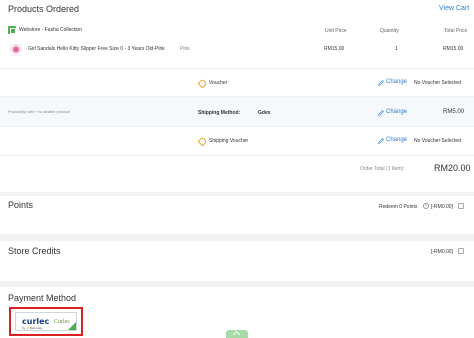 Image resolution: width=474 pixels, height=338 pixels. What do you see at coordinates (389, 31) in the screenshot?
I see `col-quantity: Quantity` at bounding box center [389, 31].